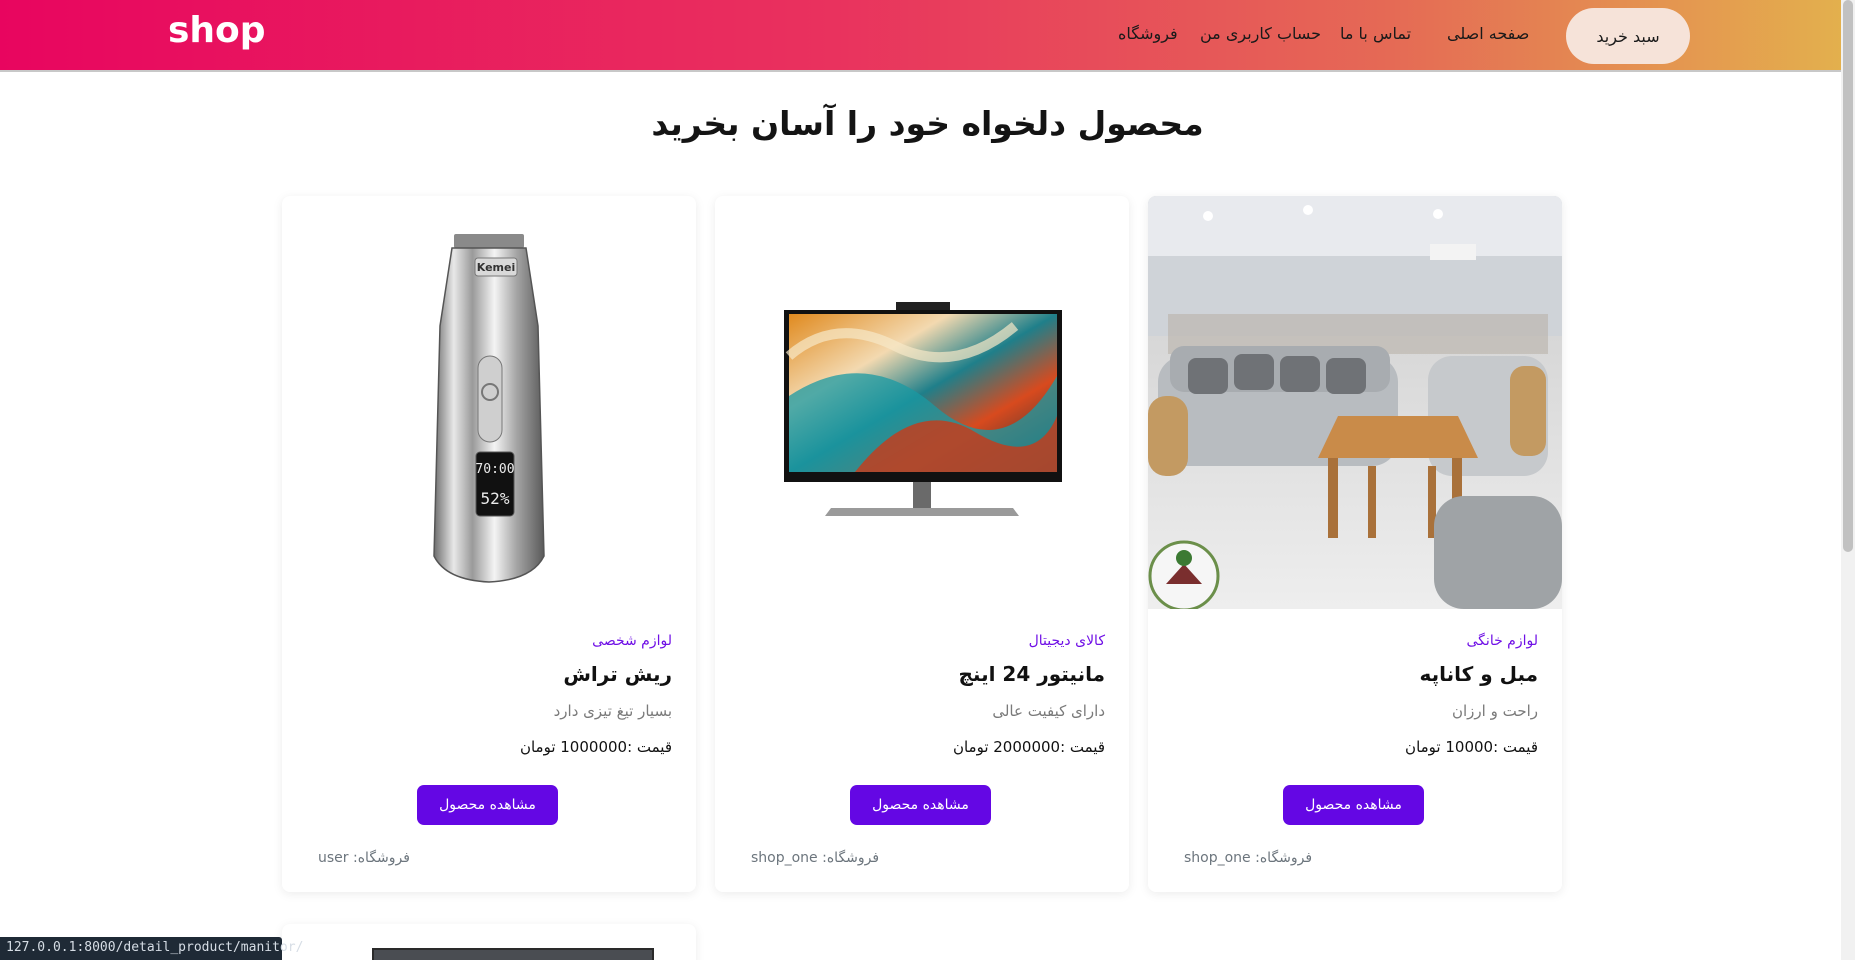 This screenshot has height=960, width=1855. What do you see at coordinates (1032, 674) in the screenshot?
I see `product-title: مانیتور 24 اینچ` at bounding box center [1032, 674].